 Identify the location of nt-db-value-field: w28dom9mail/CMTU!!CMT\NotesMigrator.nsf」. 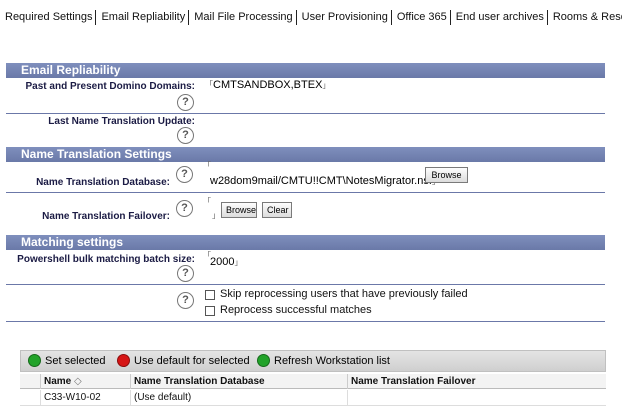
(325, 181).